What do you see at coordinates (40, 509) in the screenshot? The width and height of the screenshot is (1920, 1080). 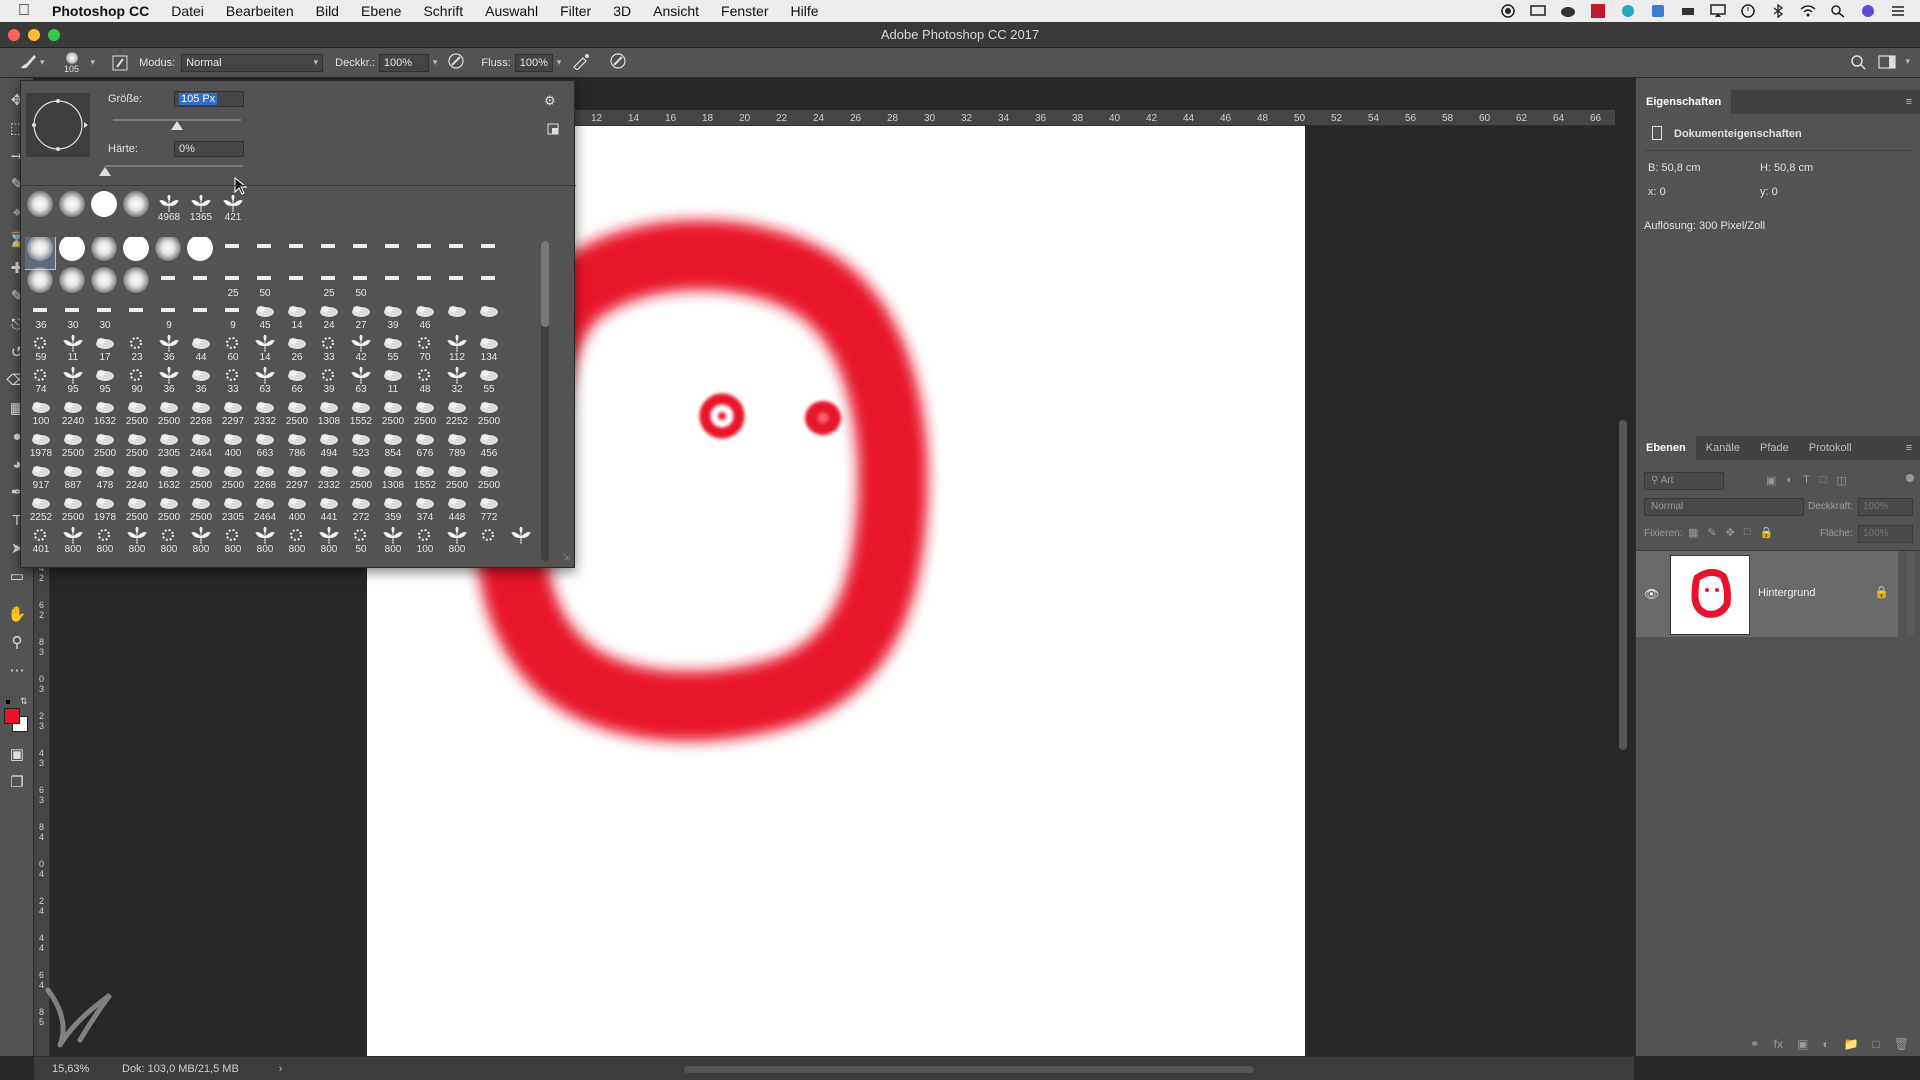 I see `brush-preset: 2252` at bounding box center [40, 509].